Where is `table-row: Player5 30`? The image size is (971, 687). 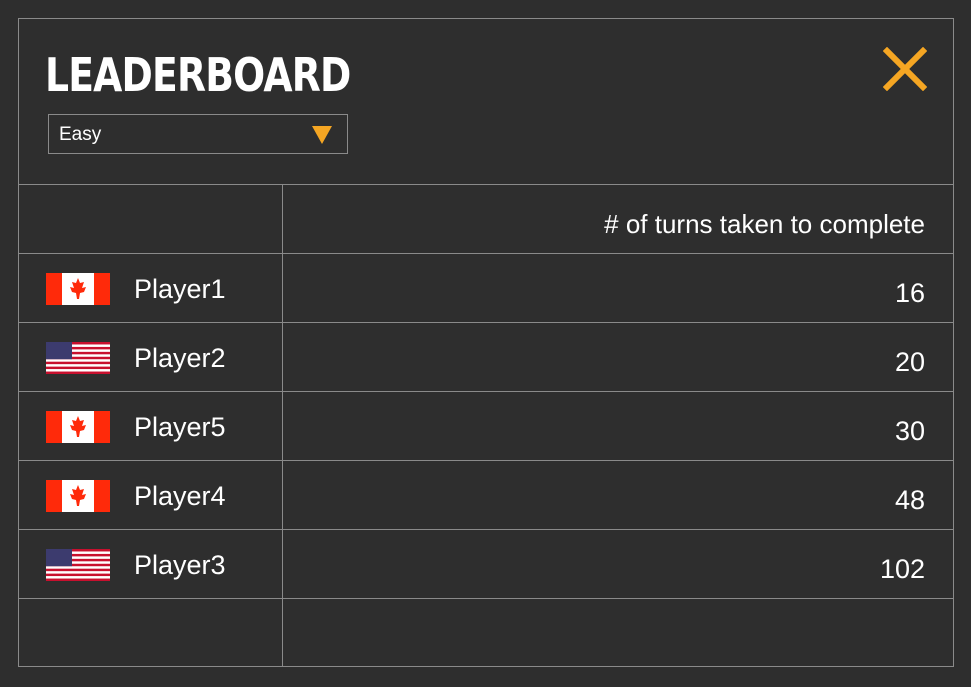
table-row: Player5 30 is located at coordinates (486, 426).